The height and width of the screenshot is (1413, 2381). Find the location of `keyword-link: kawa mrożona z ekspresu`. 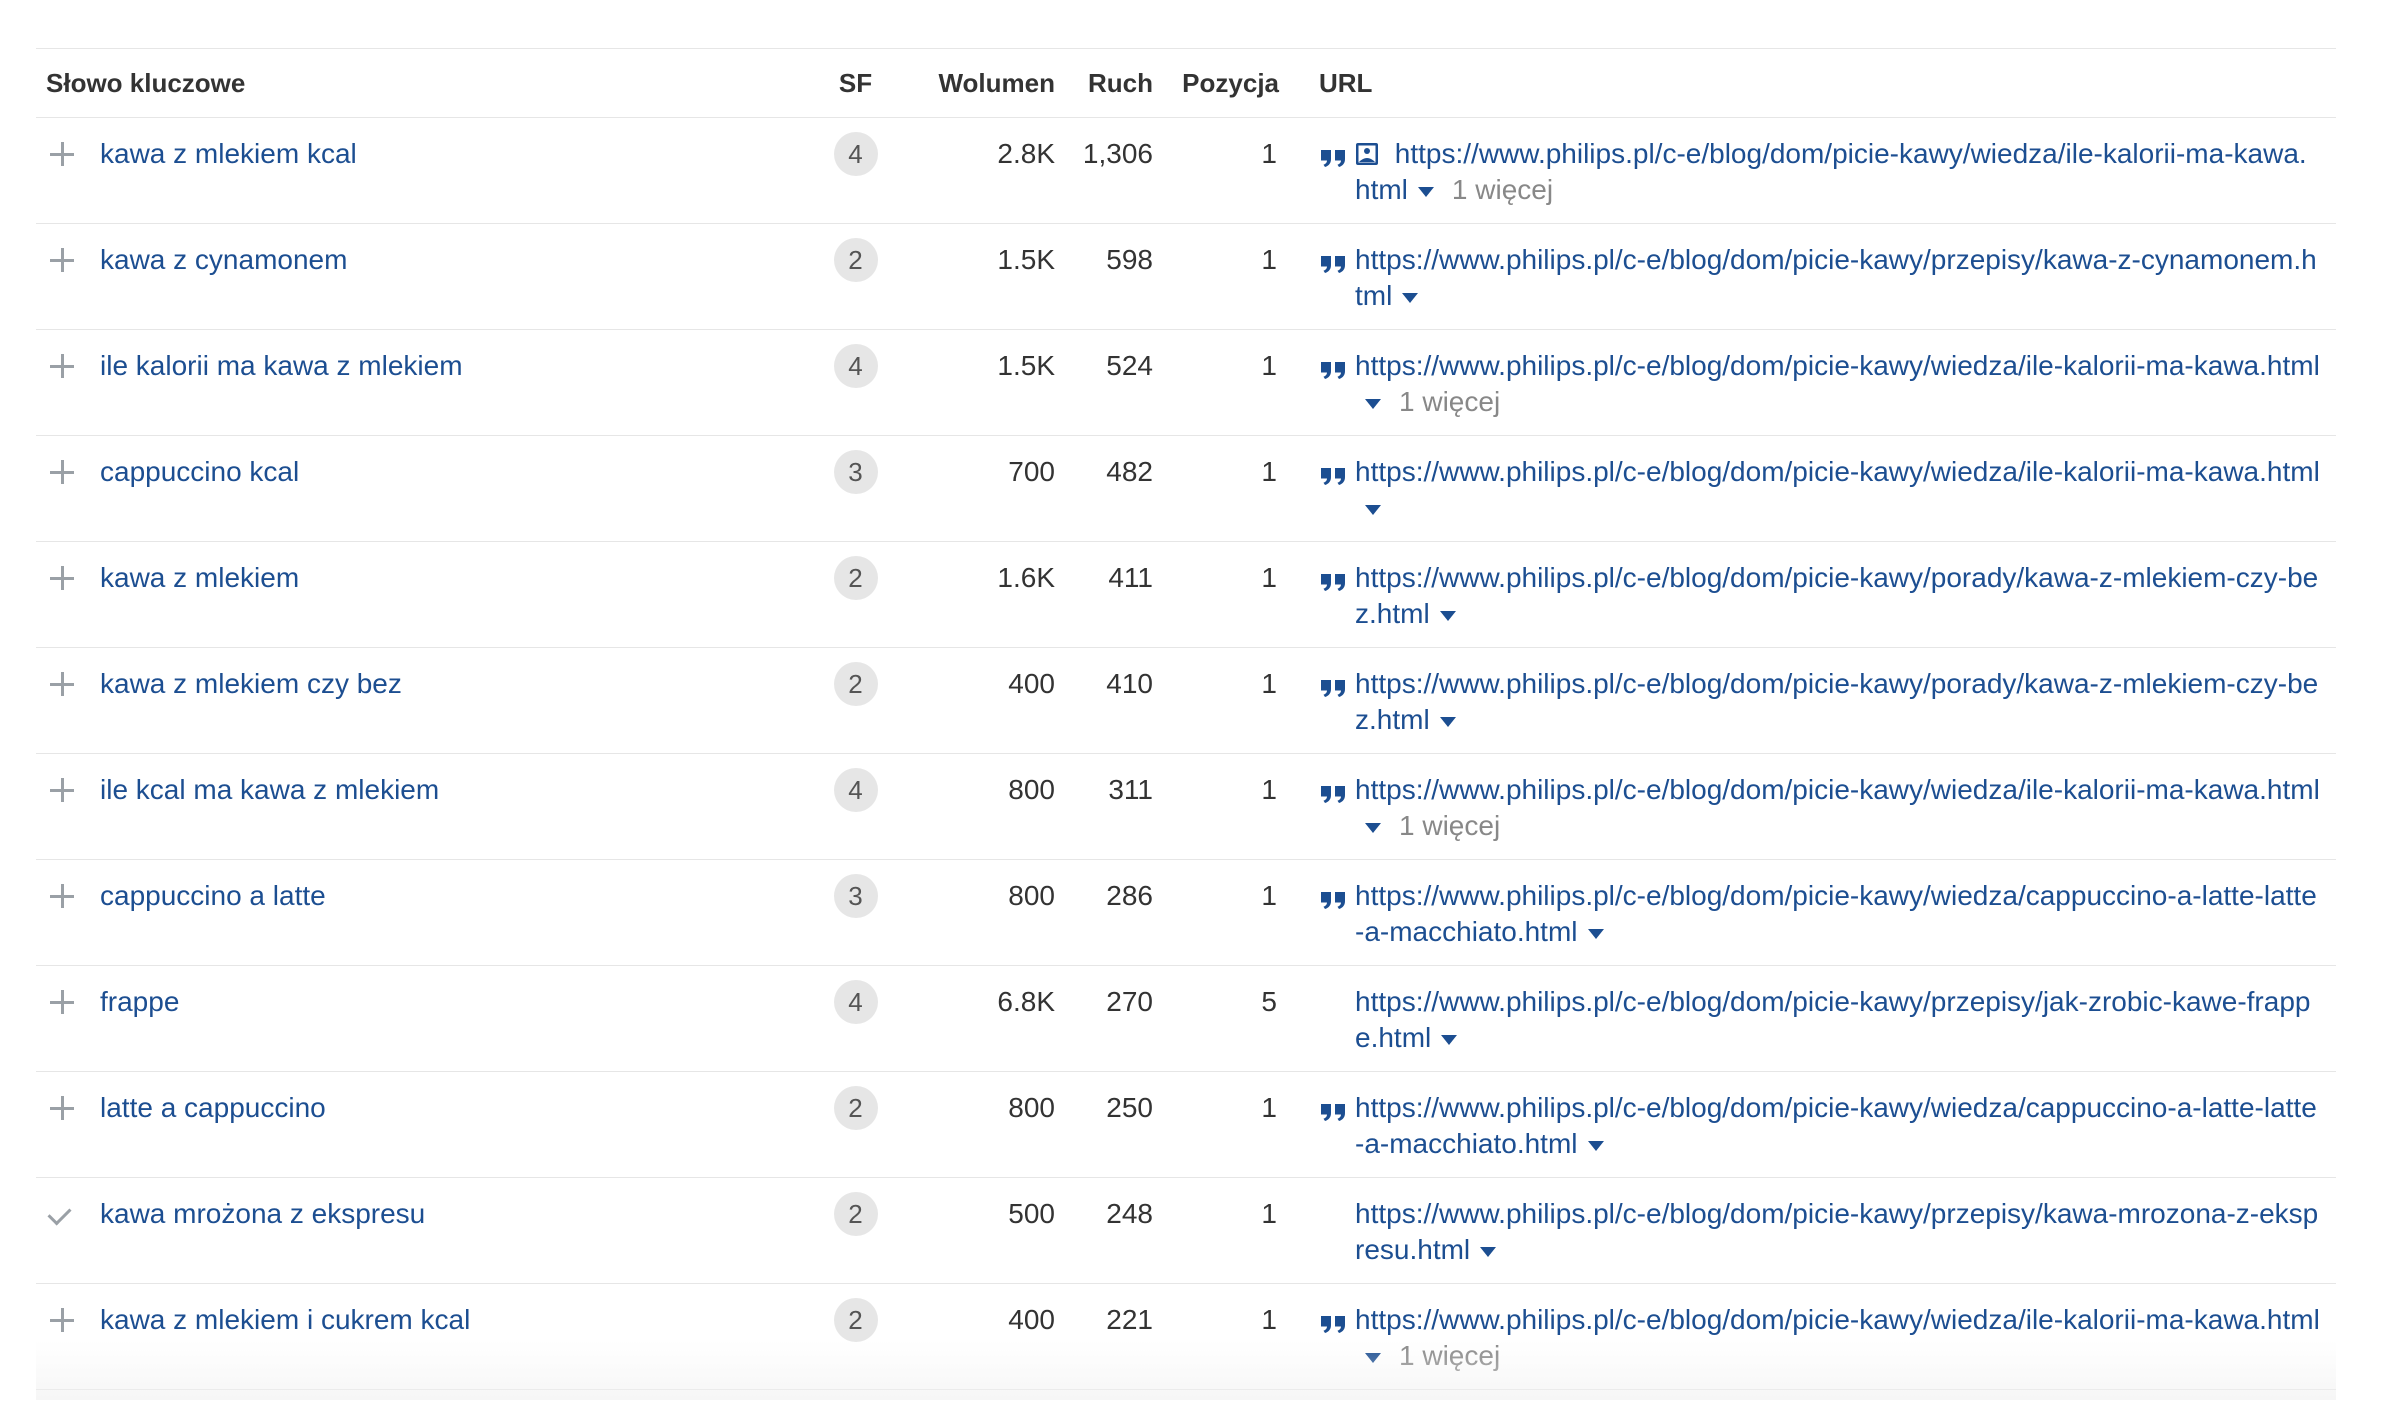

keyword-link: kawa mrożona z ekspresu is located at coordinates (262, 1213).